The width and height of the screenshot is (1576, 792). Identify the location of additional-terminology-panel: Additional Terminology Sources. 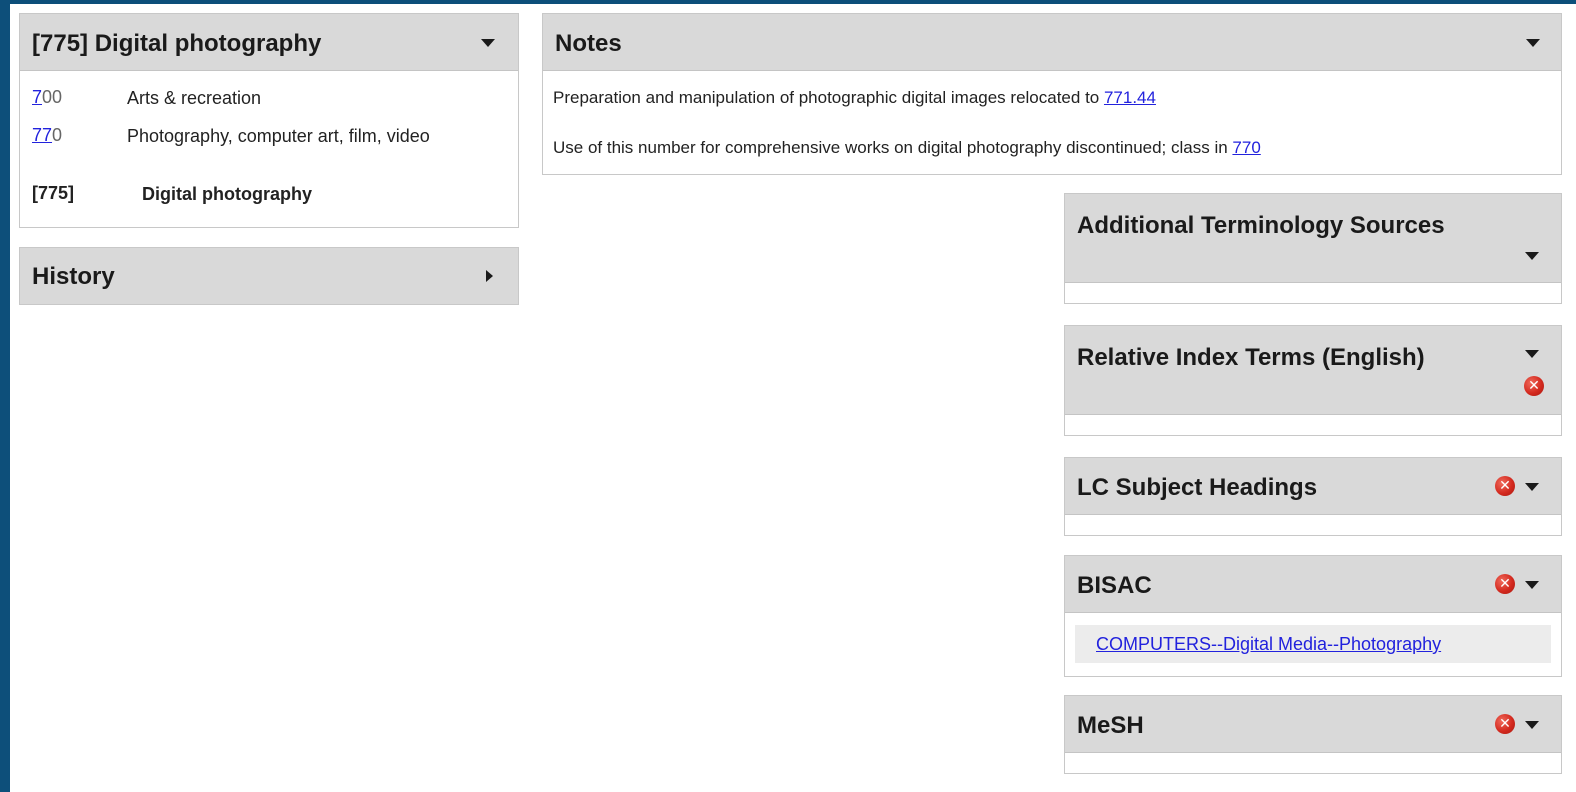
(1313, 248).